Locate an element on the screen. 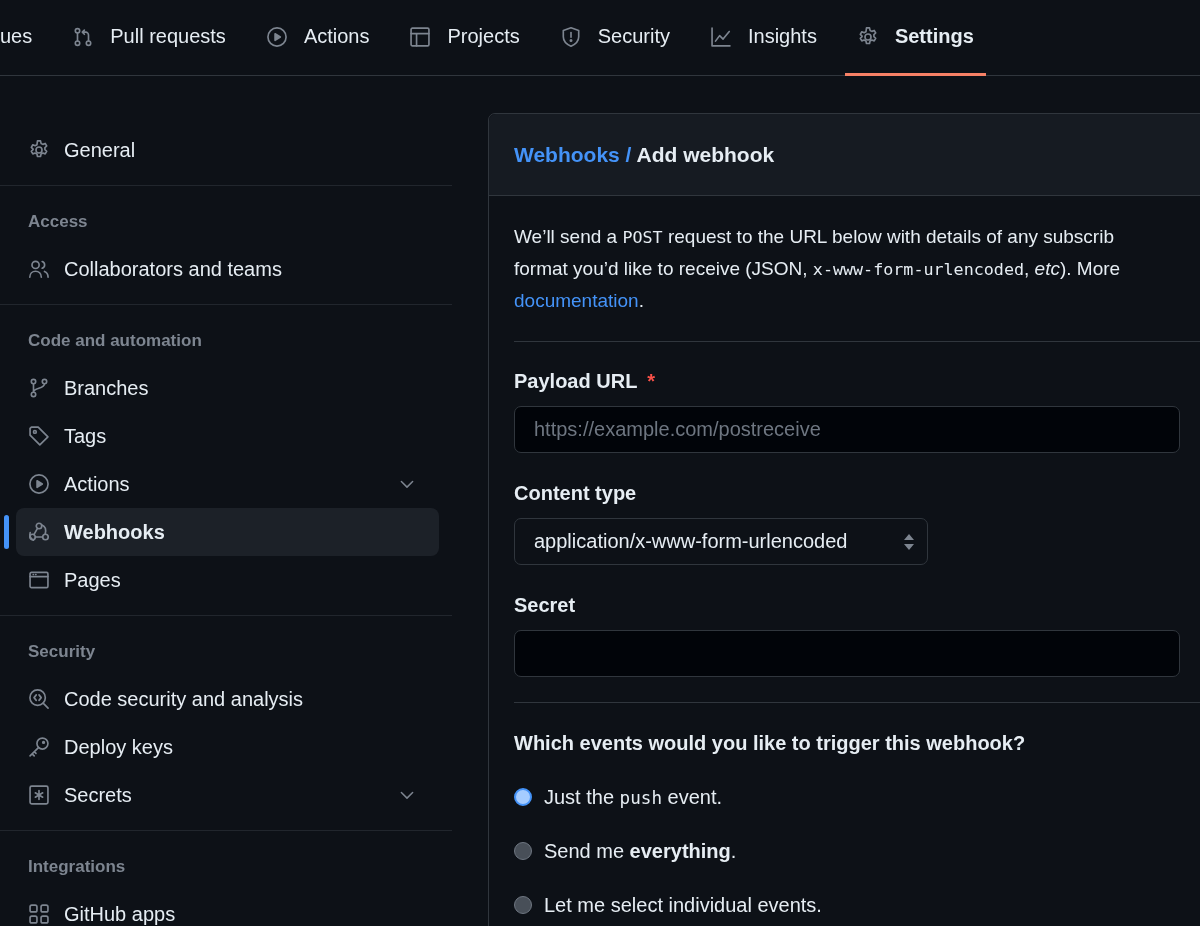 This screenshot has width=1200, height=926. sidebar-item: Code security and analysis is located at coordinates (227, 699).